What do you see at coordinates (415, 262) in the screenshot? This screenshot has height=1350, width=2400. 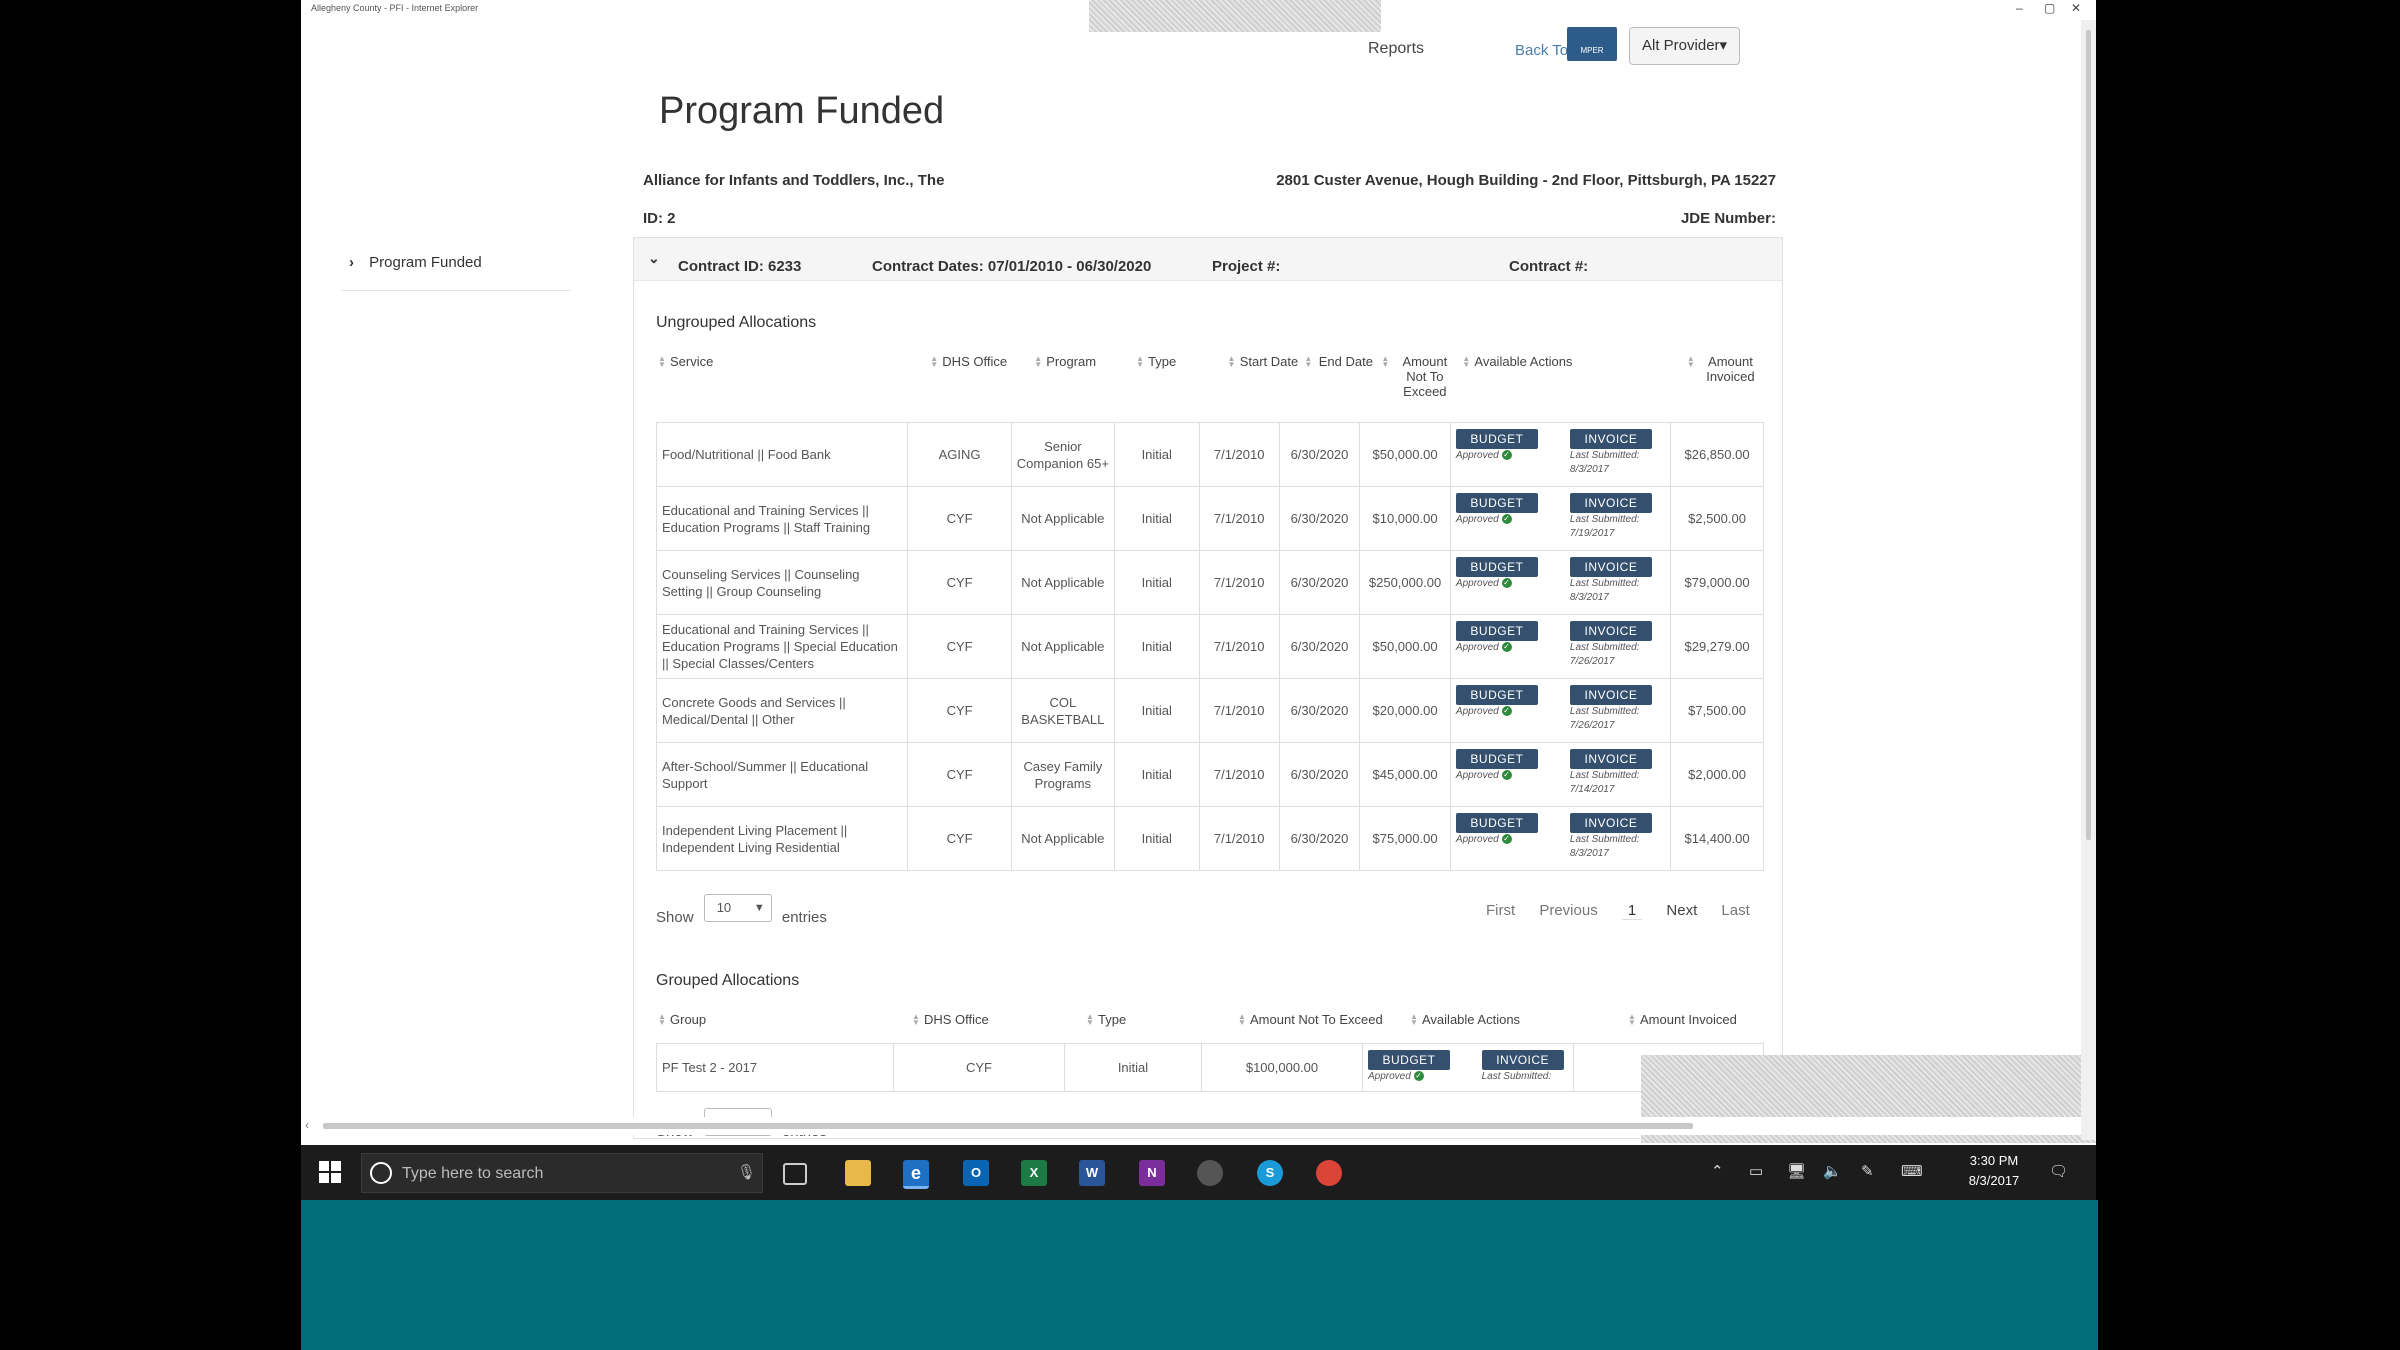 I see `sidebar-item-program-funded: › Program Funded` at bounding box center [415, 262].